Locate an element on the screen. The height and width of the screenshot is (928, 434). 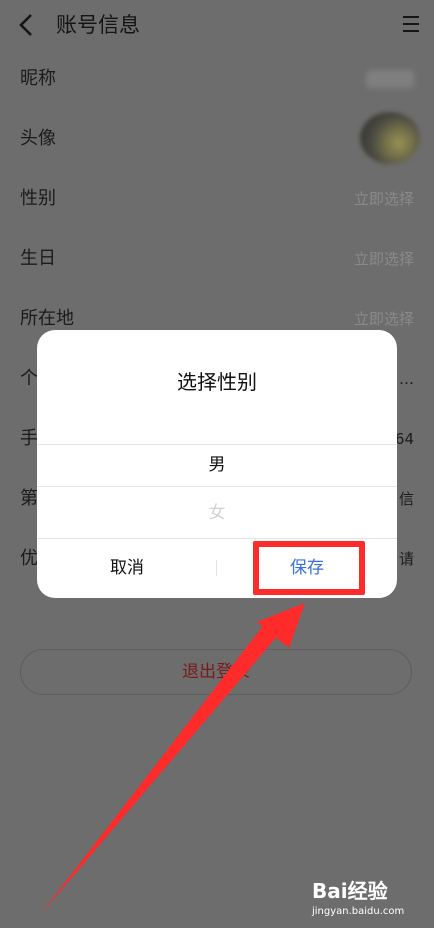
baidu-watermark: Bai经验 jingyan.baidu.com is located at coordinates (362, 900).